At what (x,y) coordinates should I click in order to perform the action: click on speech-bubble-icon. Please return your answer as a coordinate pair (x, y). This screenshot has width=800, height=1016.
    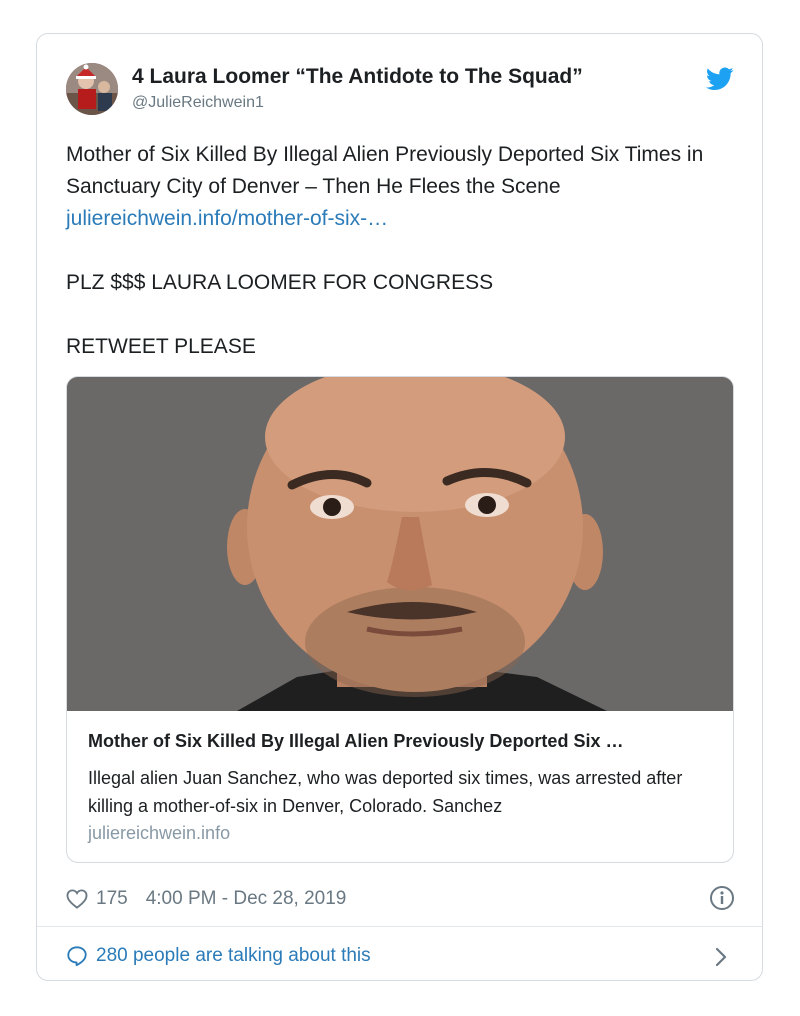
    Looking at the image, I should click on (77, 956).